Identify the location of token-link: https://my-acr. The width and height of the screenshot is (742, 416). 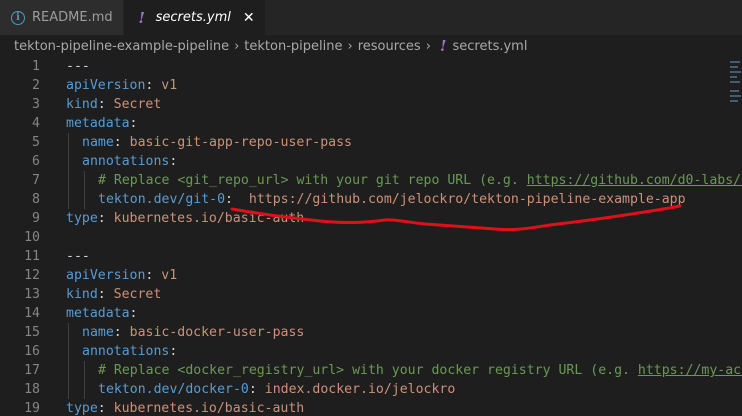
(690, 370).